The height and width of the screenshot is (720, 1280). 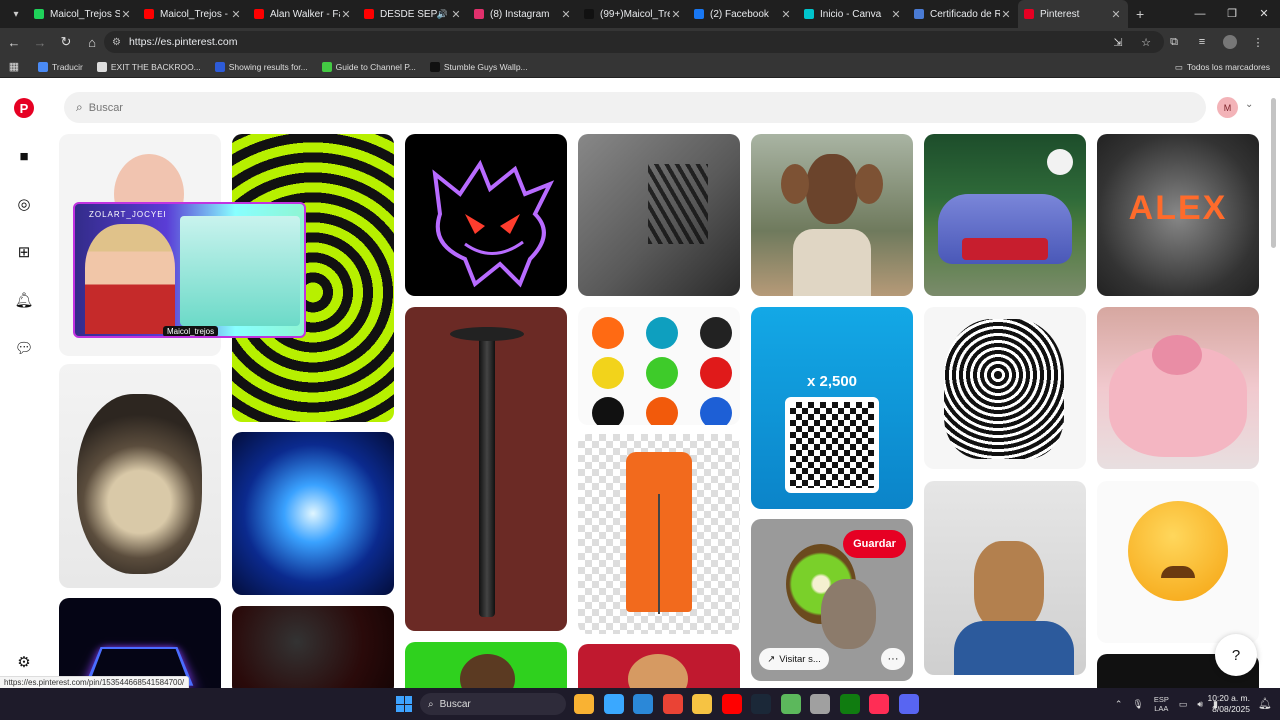 I want to click on network-icon: ▭, so click(x=1183, y=704).